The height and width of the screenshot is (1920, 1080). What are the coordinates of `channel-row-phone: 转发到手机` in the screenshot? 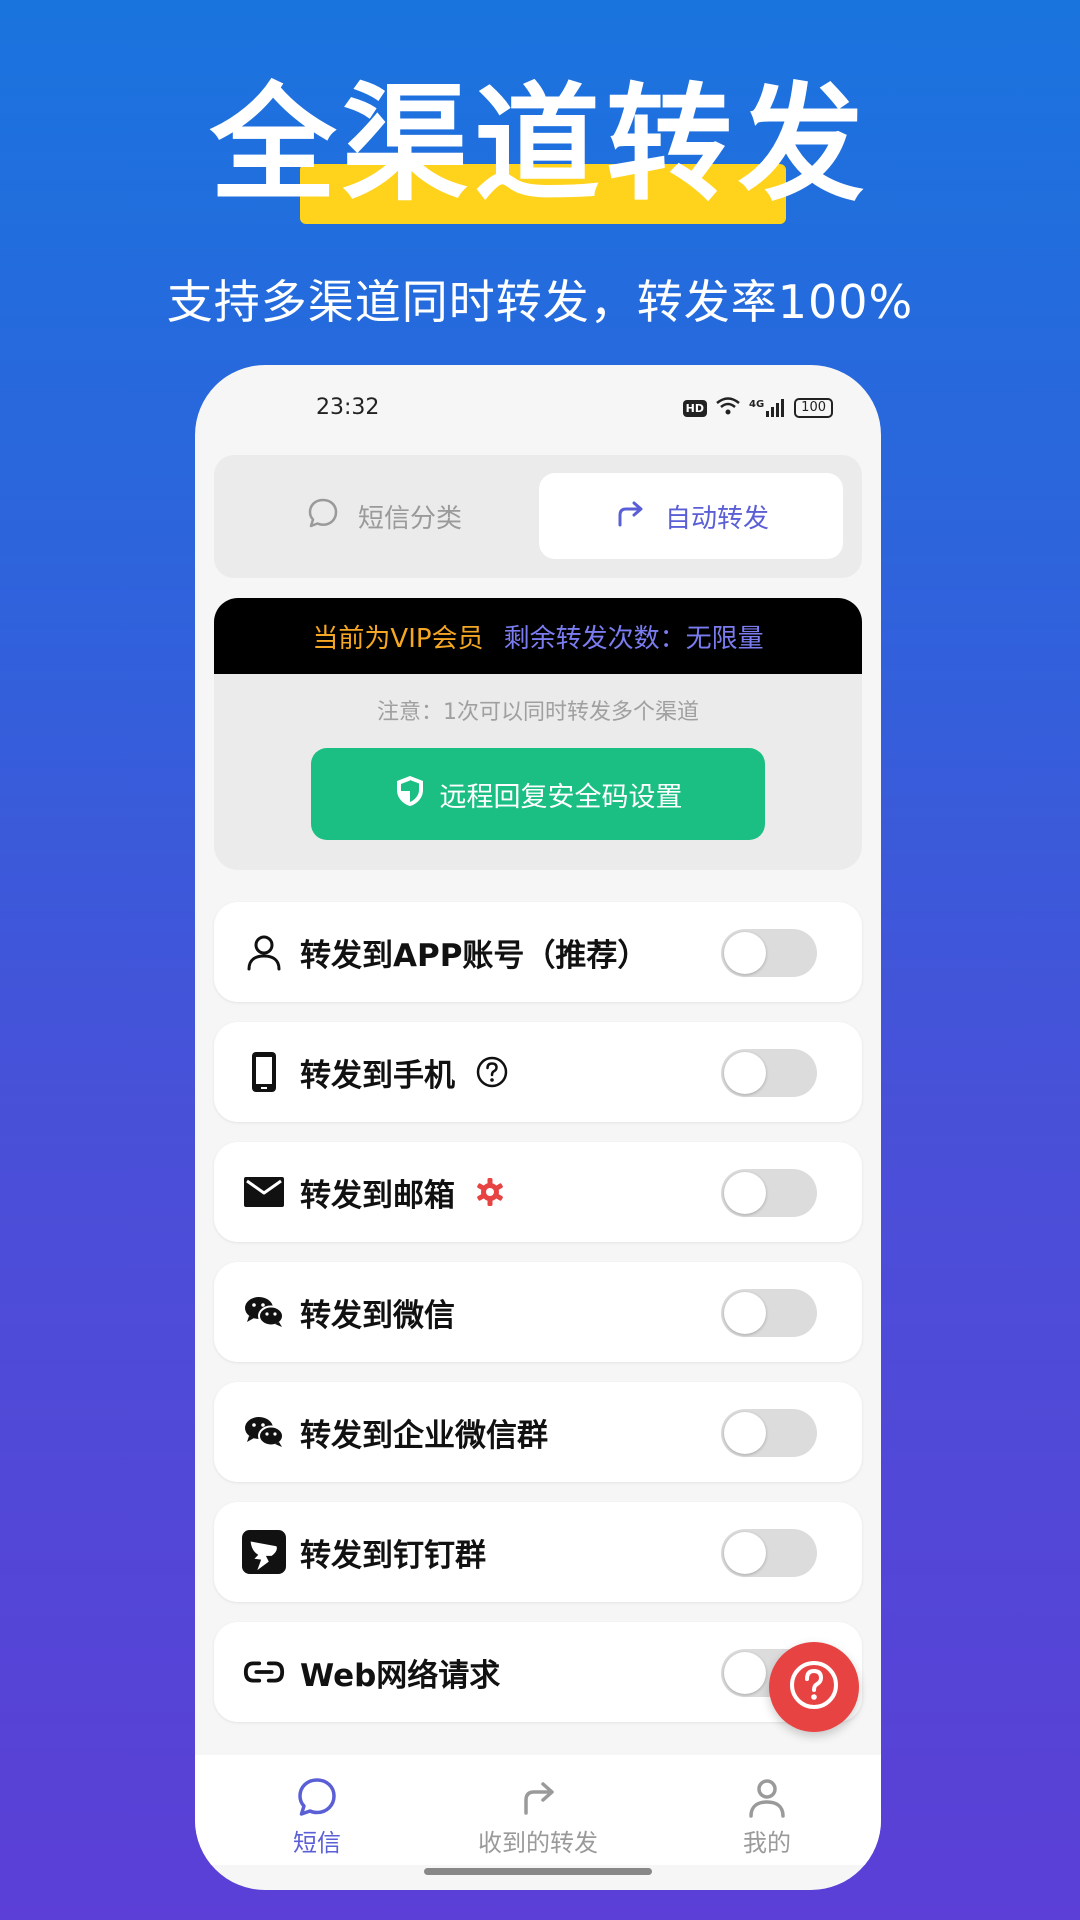 It's located at (538, 1072).